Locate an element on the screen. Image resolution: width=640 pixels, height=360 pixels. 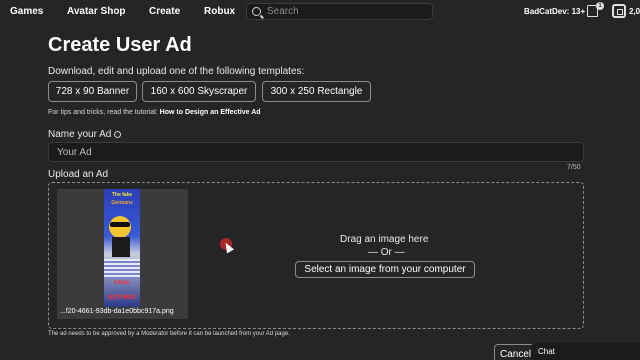
robux-icon is located at coordinates (619, 11).